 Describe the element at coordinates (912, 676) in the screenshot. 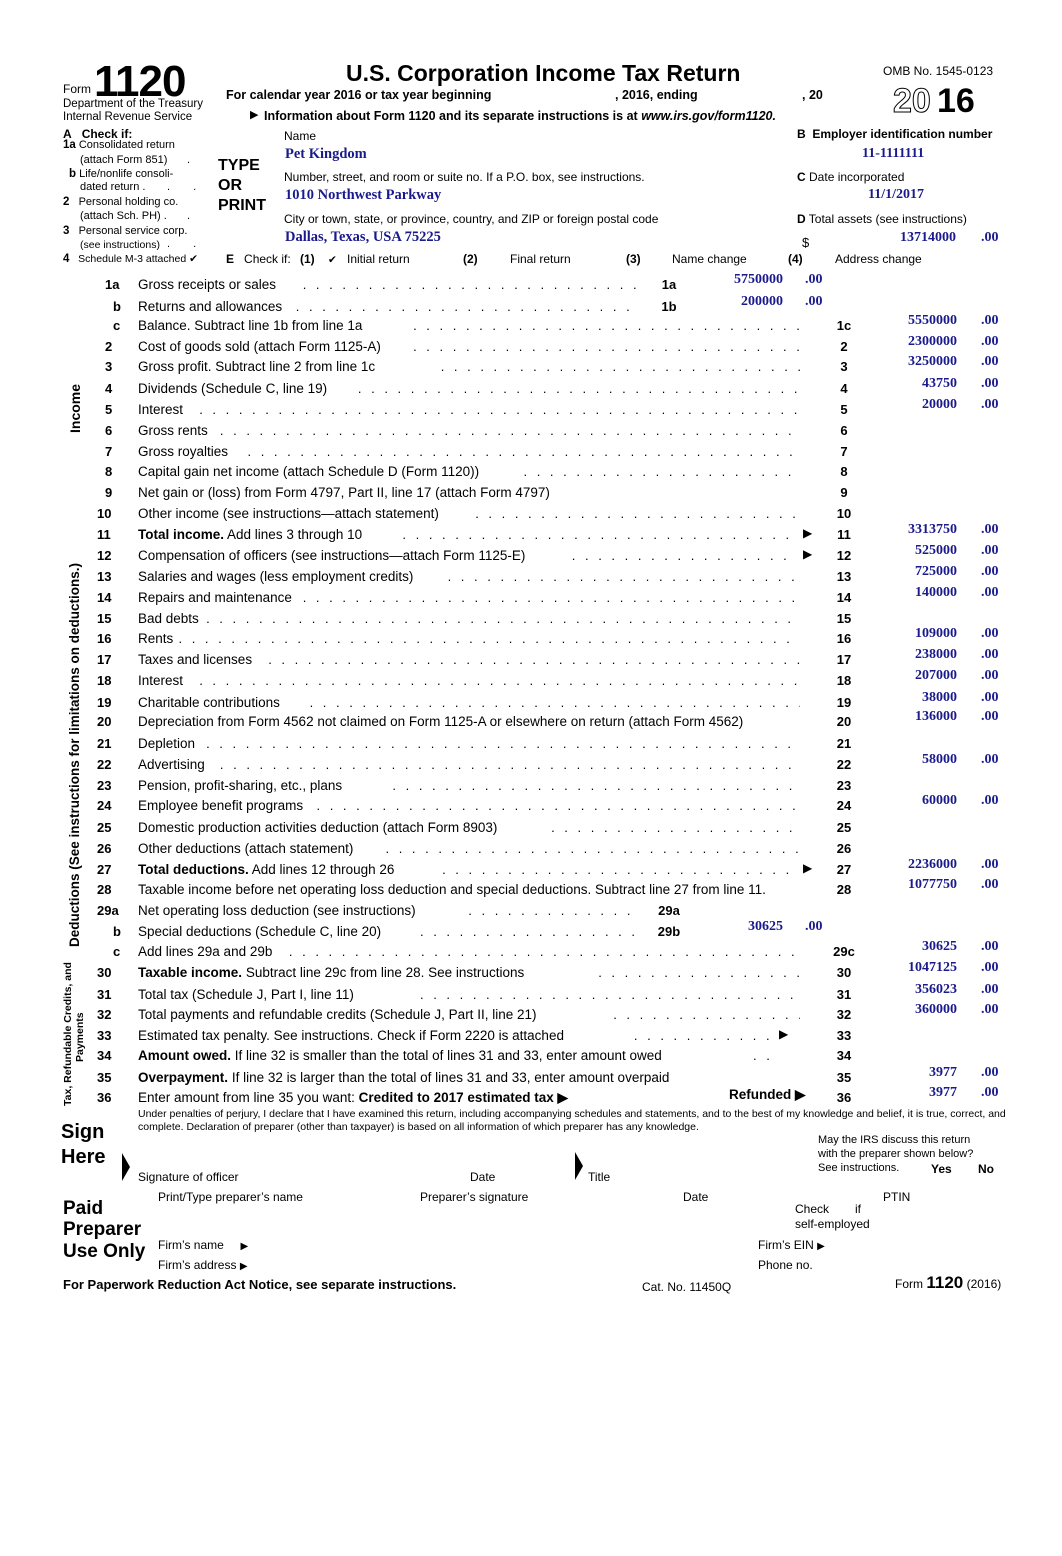

I see `line-amount-field: 207000` at that location.